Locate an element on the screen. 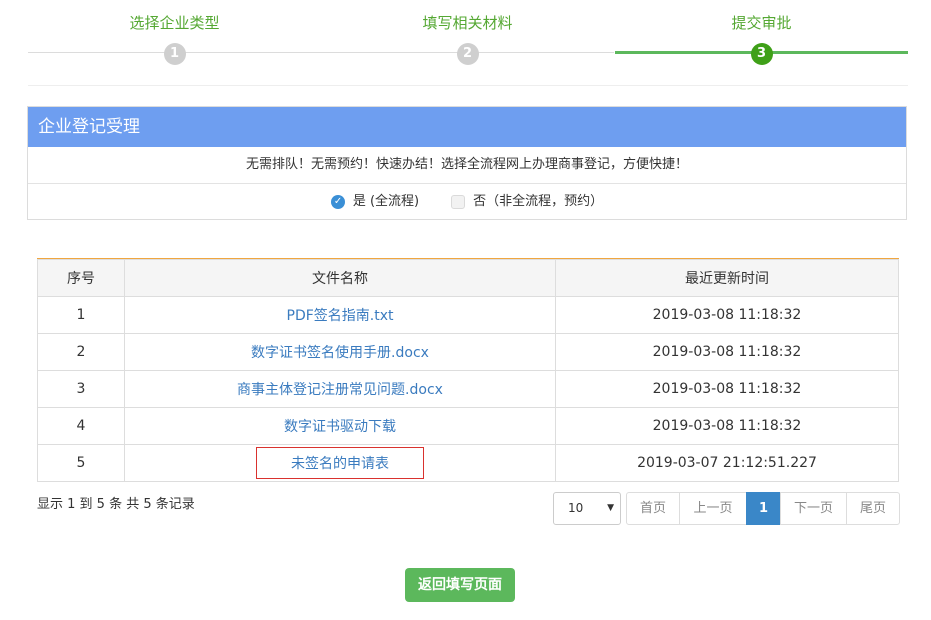  row-updated-time: 2019-03-07 21:12:51.227 is located at coordinates (727, 463).